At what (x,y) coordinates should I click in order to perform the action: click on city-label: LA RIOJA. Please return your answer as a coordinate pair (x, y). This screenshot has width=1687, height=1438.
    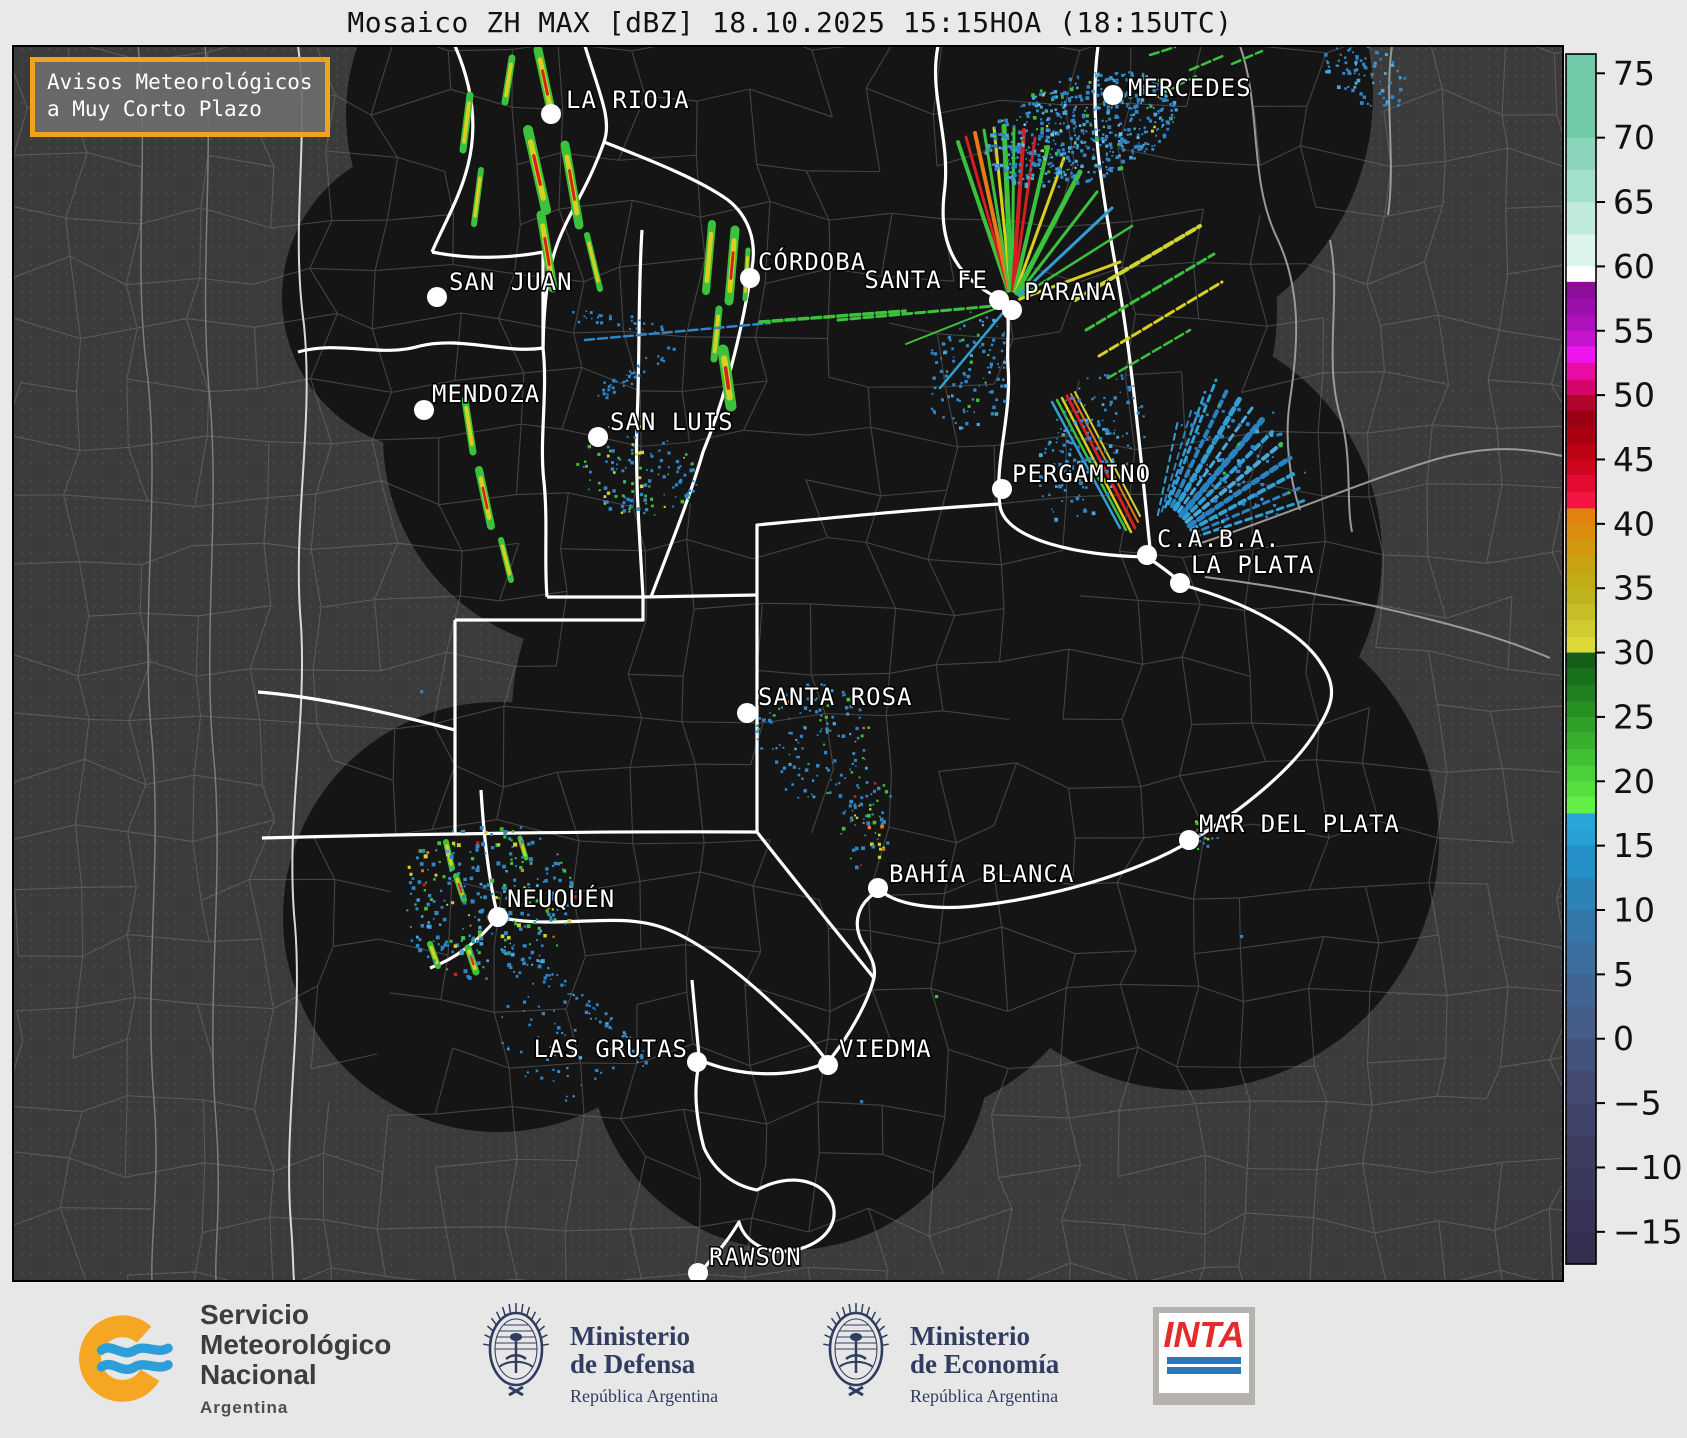
    Looking at the image, I should click on (628, 100).